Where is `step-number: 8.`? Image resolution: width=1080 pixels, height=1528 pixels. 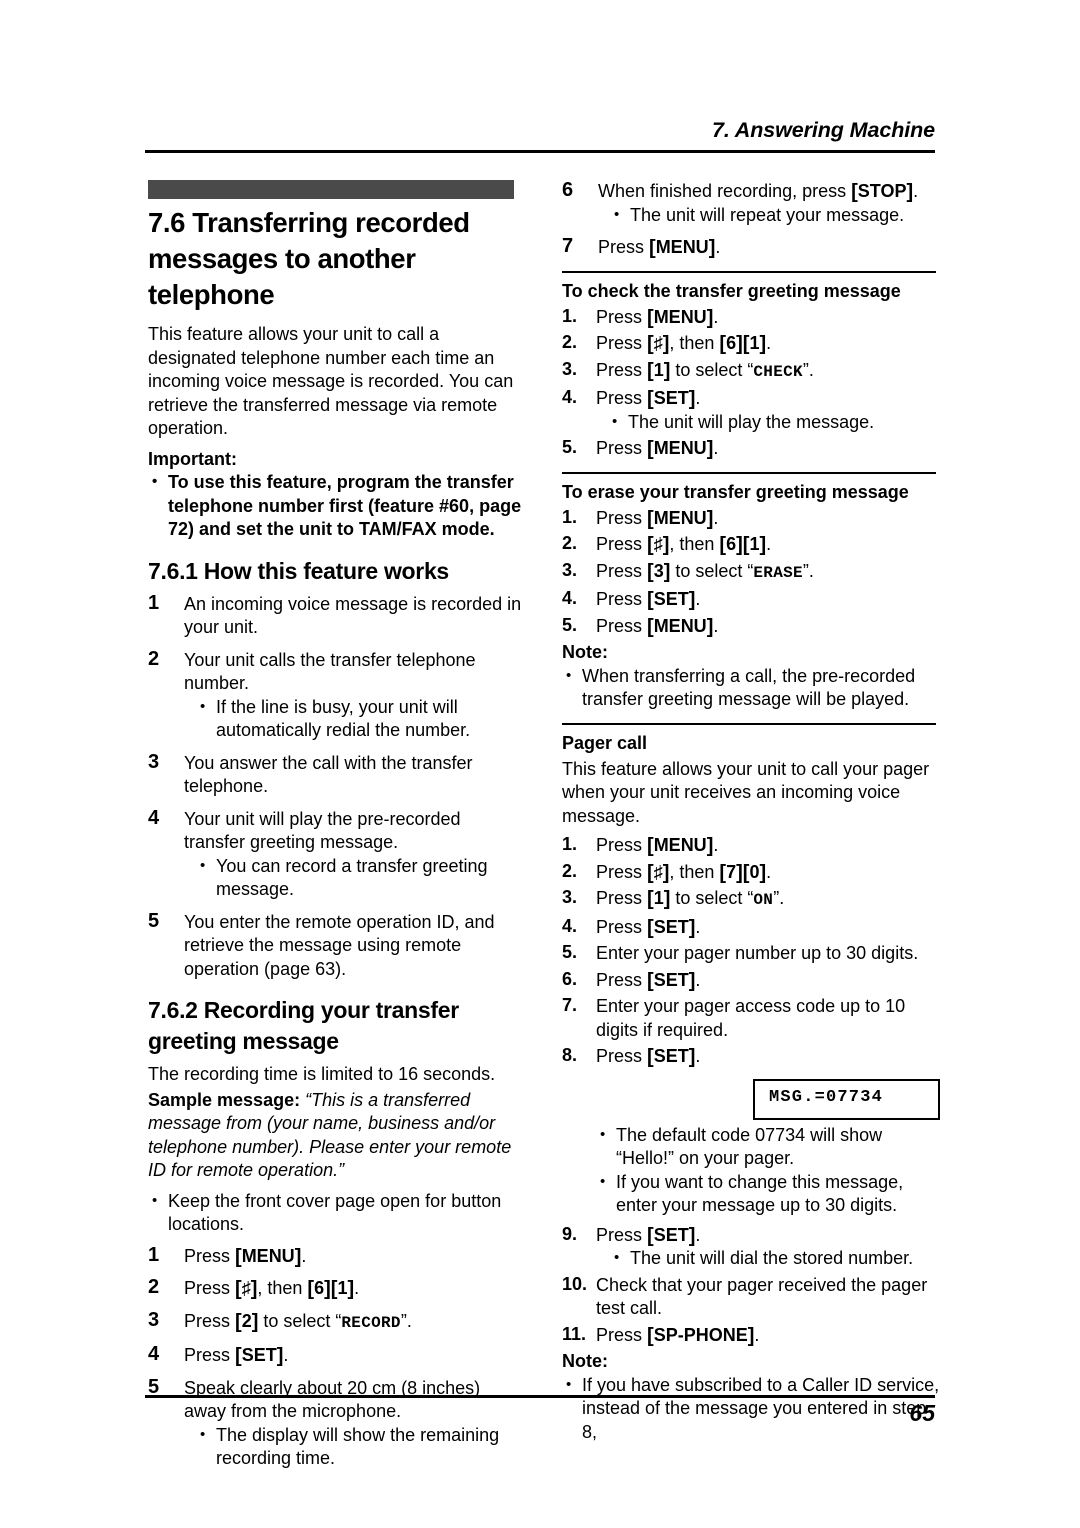
step-number: 8. is located at coordinates (570, 1055).